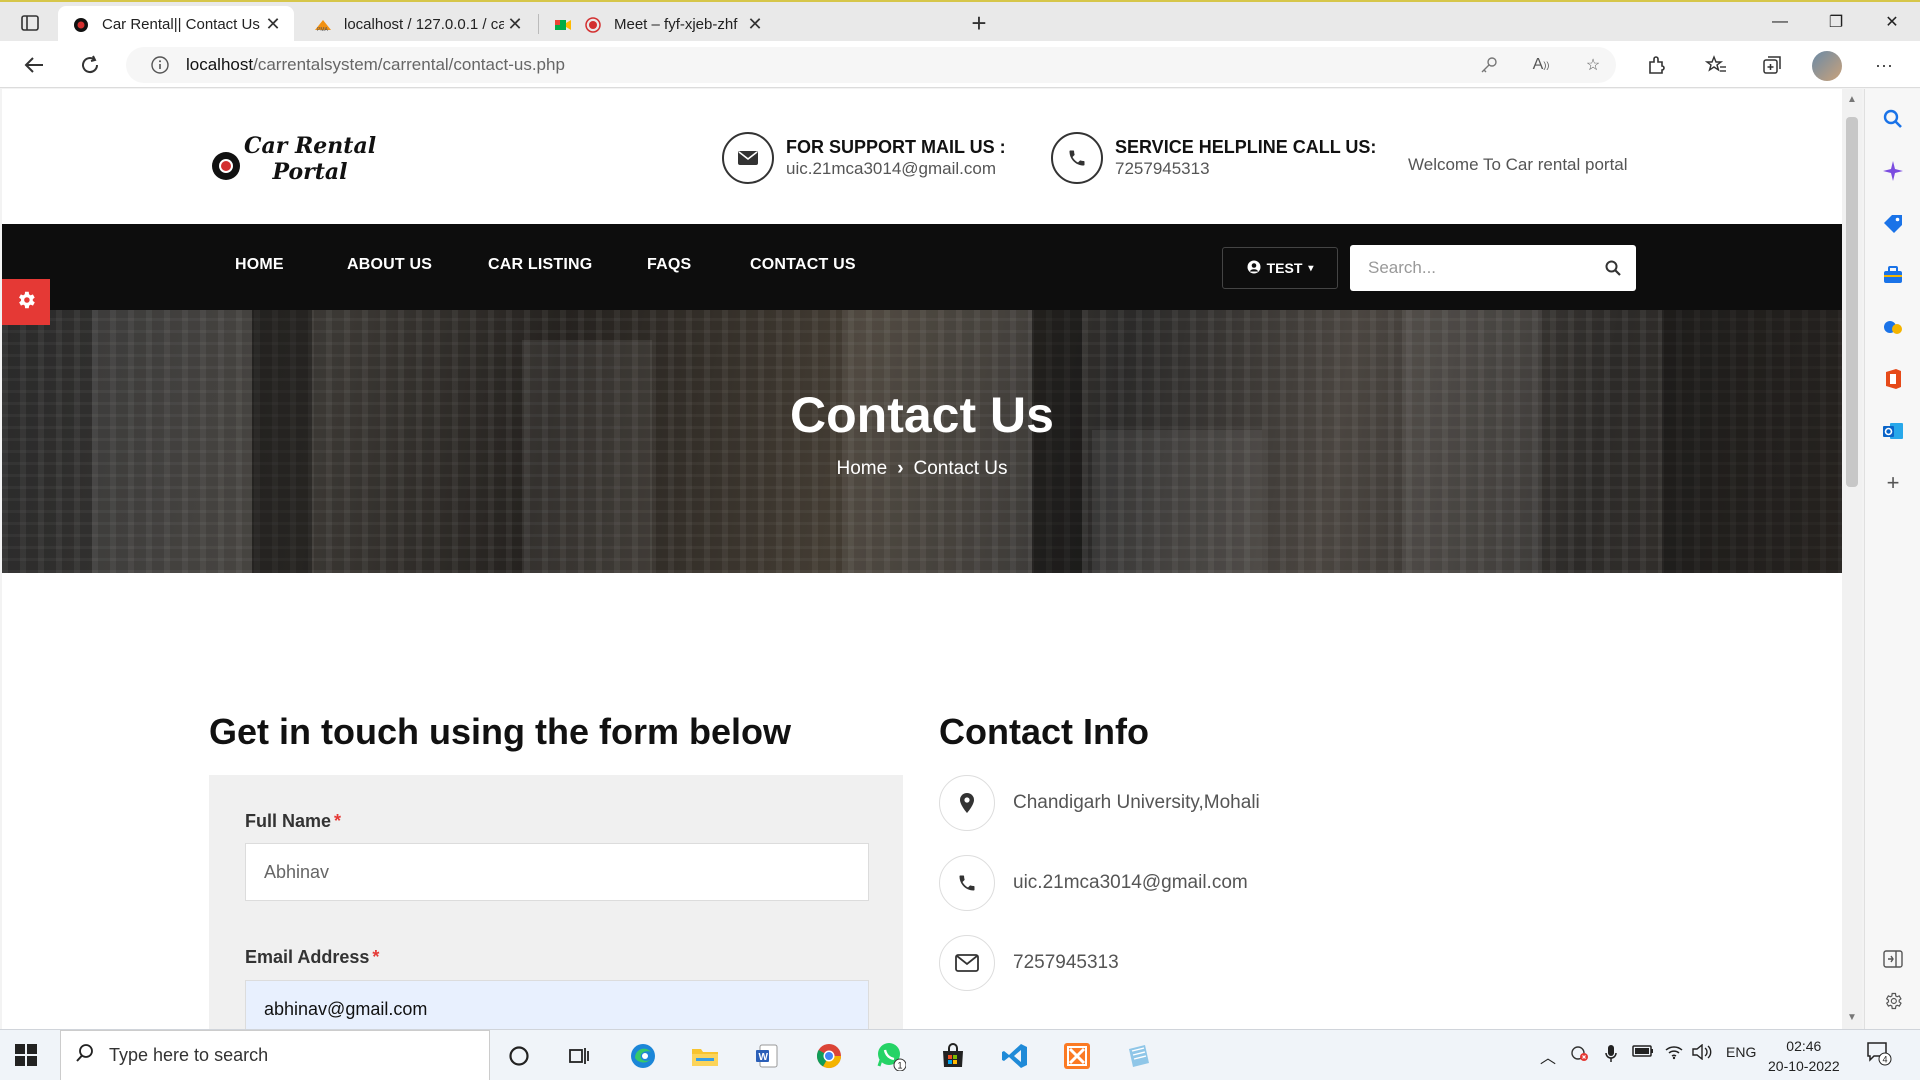 The image size is (1920, 1080). I want to click on add-favorite-icon: ☆, so click(1593, 65).